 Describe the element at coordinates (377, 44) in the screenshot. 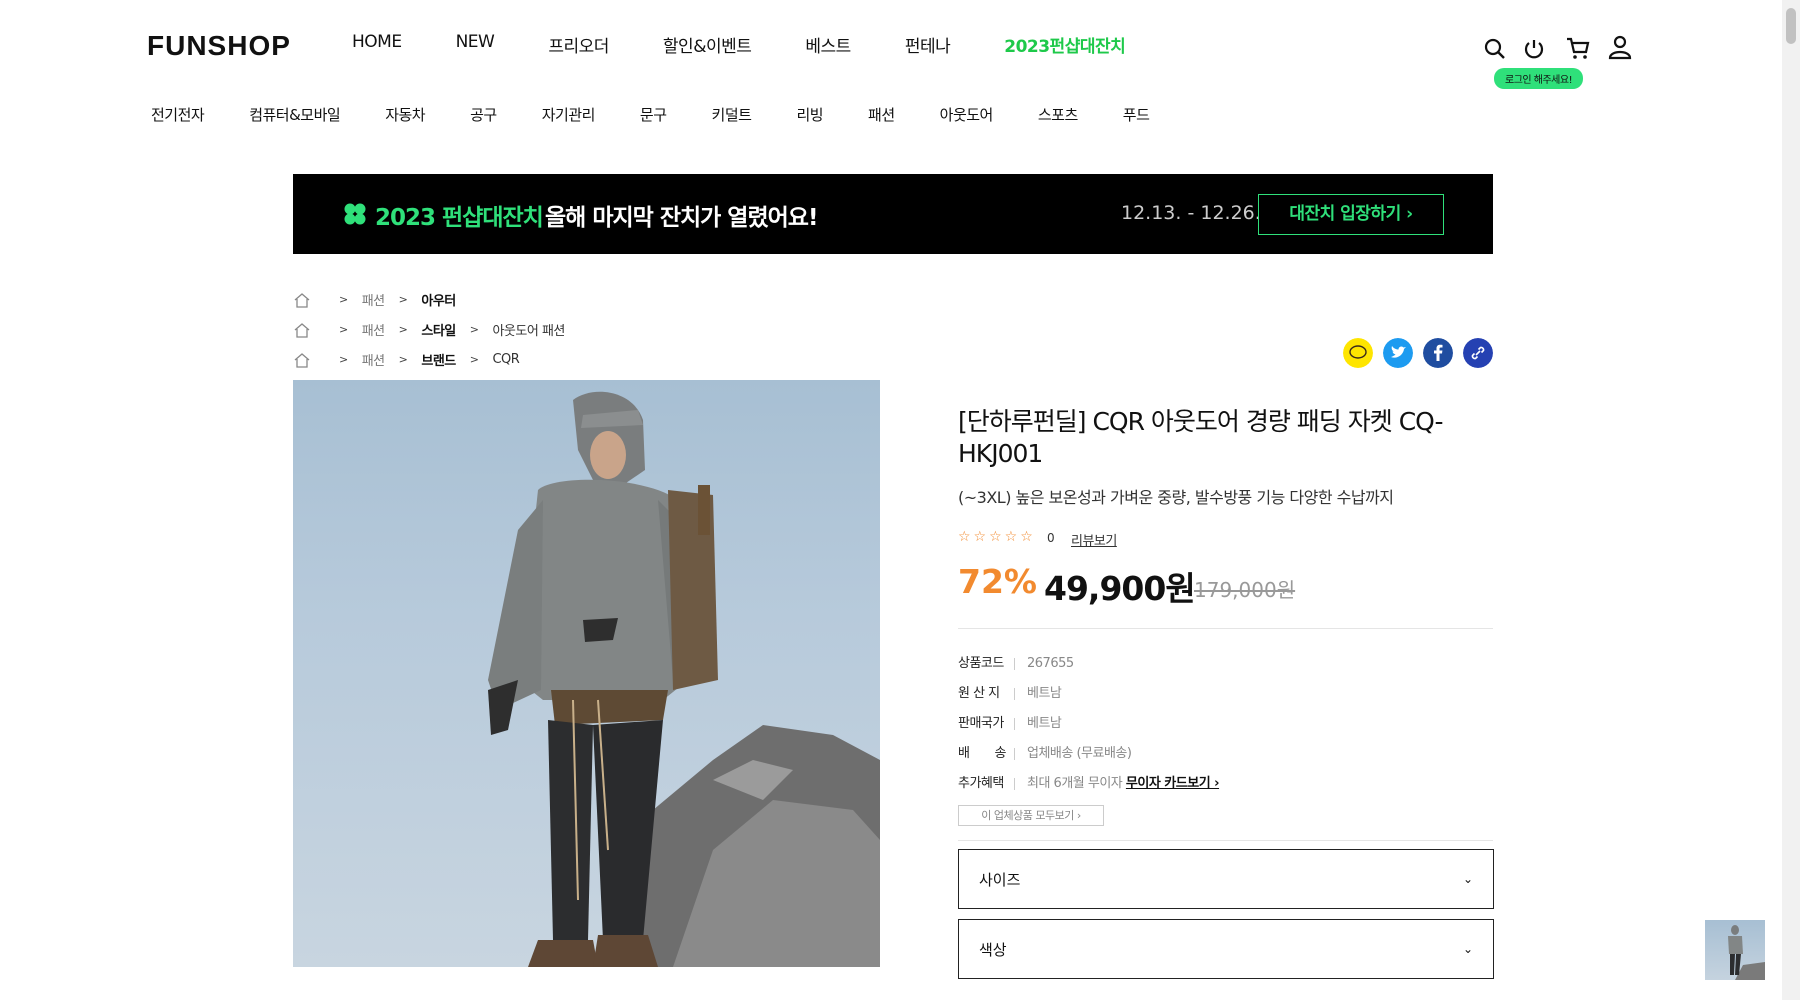

I see `nav-home: HOME` at that location.